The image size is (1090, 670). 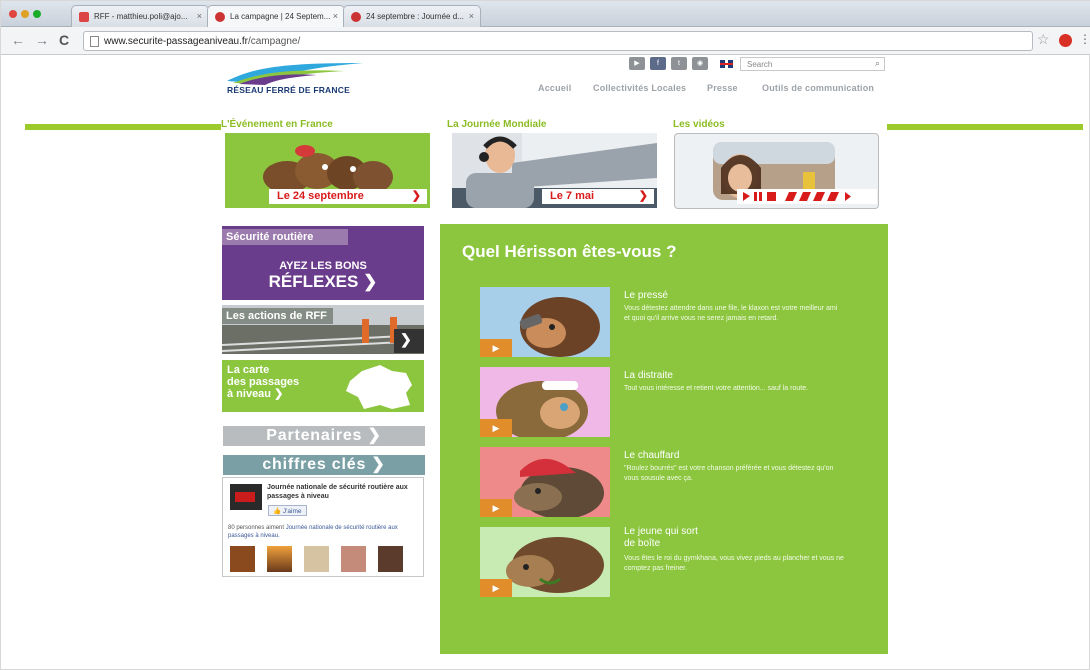 I want to click on hedgehog-chauffard-thumbnail: ▶, so click(x=545, y=482).